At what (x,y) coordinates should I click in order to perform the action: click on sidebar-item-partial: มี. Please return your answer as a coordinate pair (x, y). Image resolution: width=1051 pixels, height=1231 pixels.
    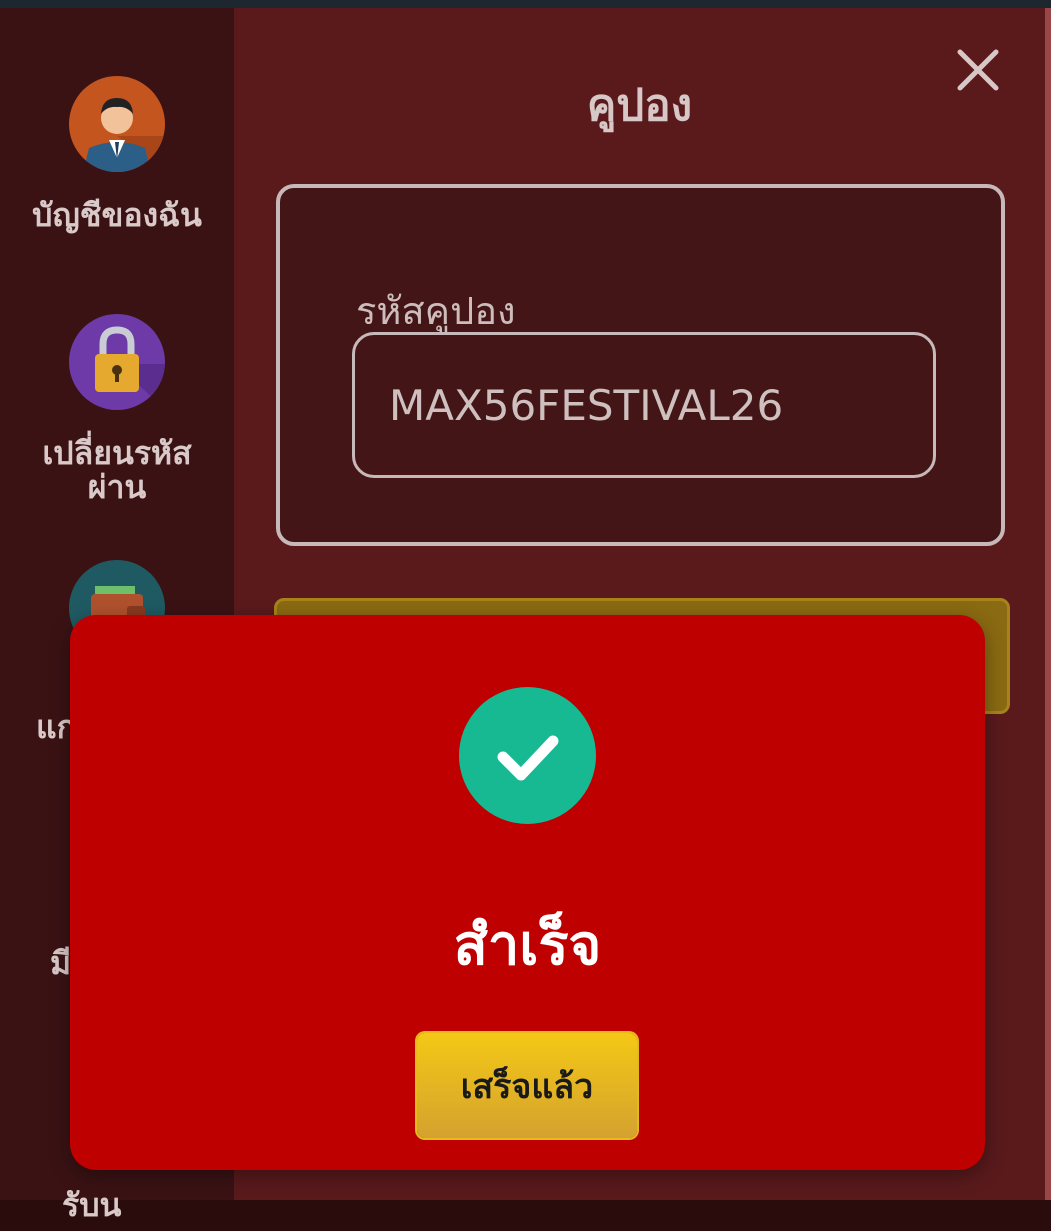
    Looking at the image, I should click on (60, 963).